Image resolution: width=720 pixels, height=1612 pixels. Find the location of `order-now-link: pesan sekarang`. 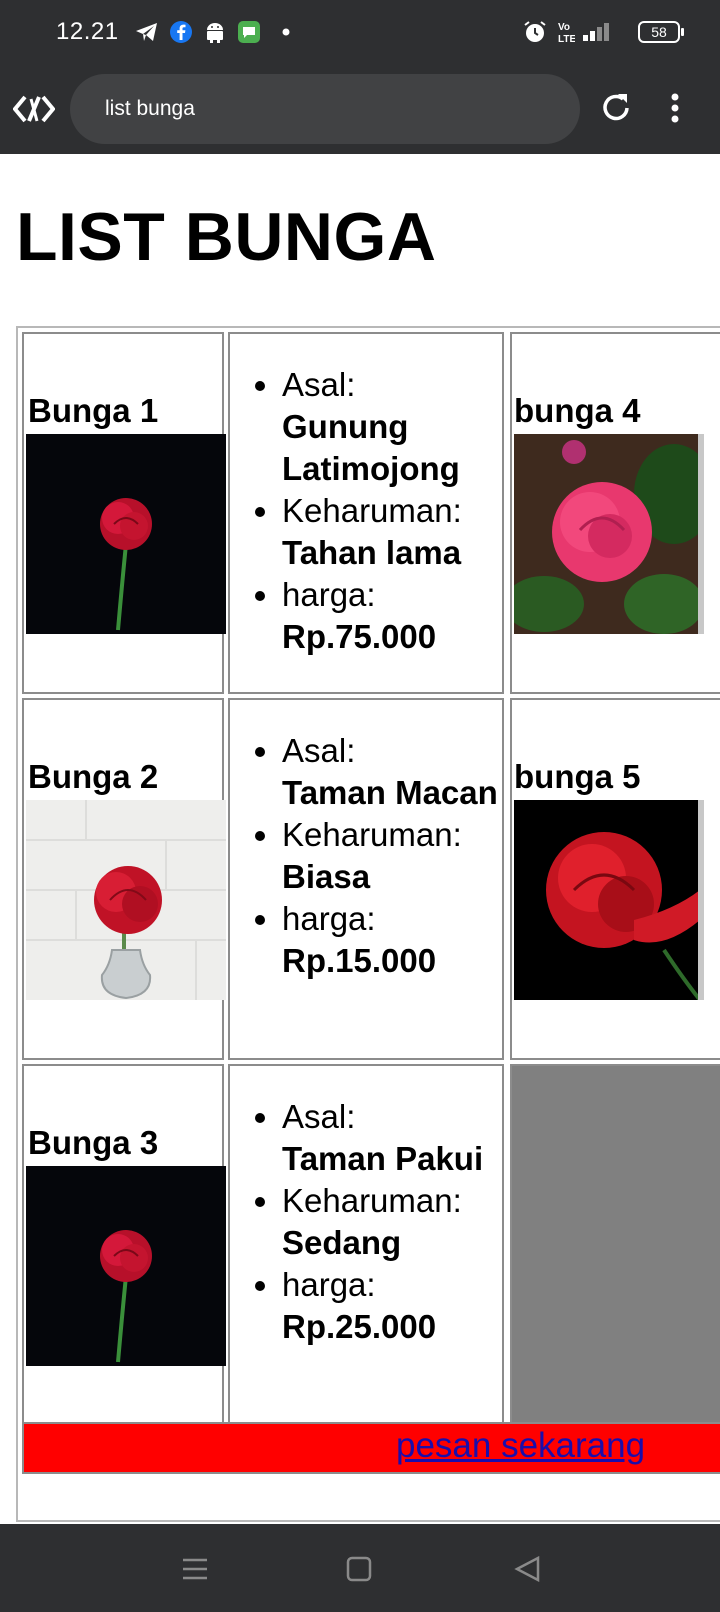

order-now-link: pesan sekarang is located at coordinates (520, 1446).